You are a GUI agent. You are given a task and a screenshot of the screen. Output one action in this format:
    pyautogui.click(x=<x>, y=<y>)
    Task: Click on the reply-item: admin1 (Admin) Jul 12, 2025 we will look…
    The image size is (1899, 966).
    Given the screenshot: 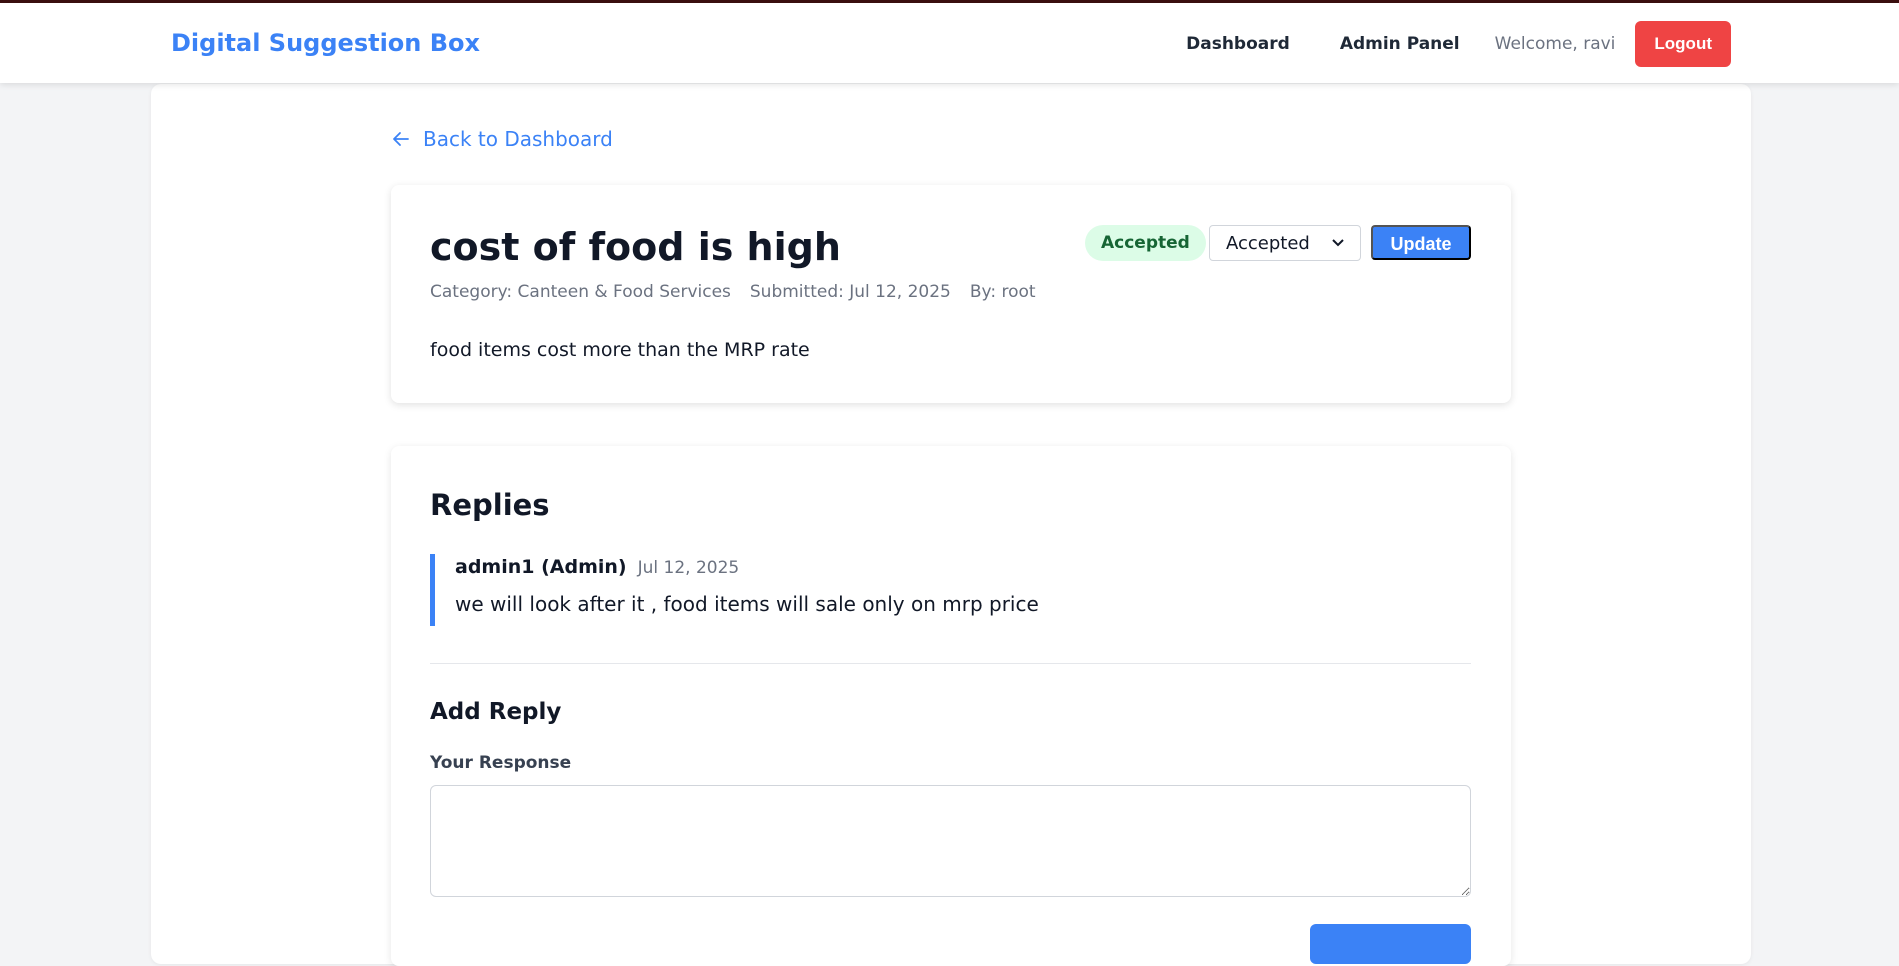 What is the action you would take?
    pyautogui.click(x=950, y=590)
    